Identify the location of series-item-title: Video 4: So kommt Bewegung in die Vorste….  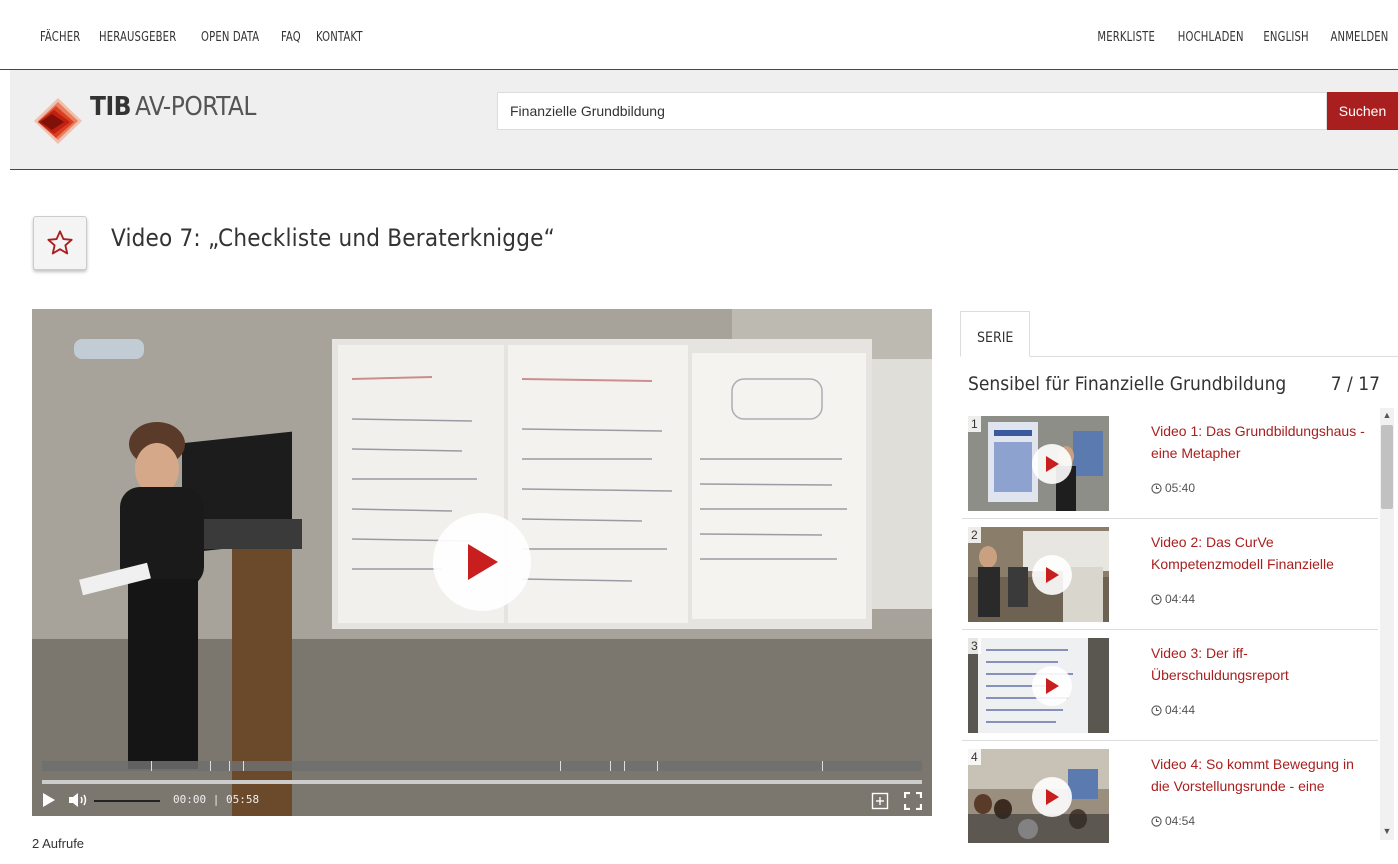
(1261, 775).